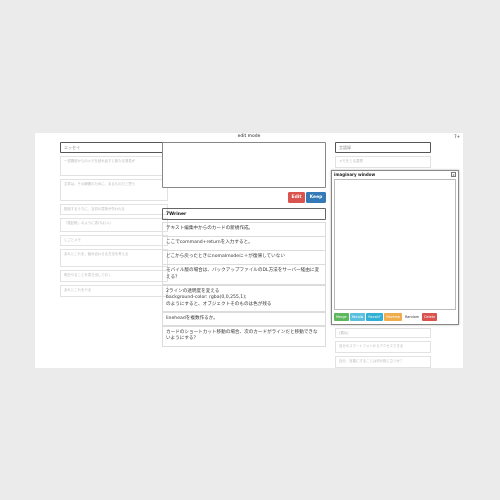 This screenshot has height=500, width=500. Describe the element at coordinates (114, 291) in the screenshot. I see `card: あれとこれをやる` at that location.